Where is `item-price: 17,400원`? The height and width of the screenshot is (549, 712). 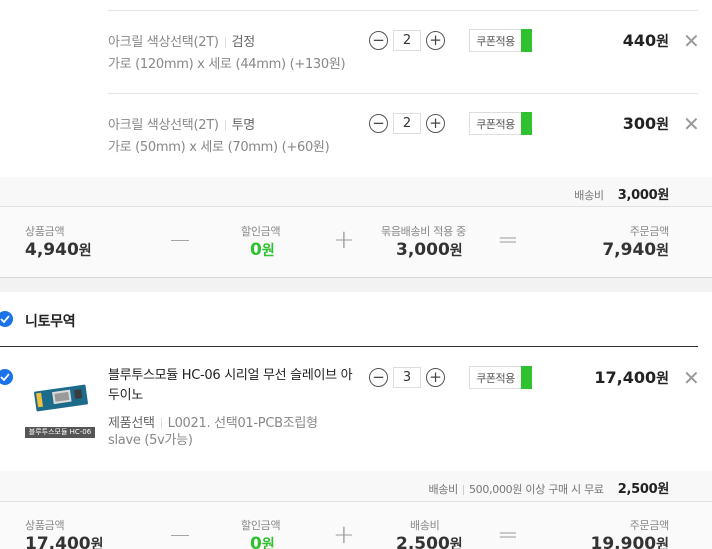
item-price: 17,400원 is located at coordinates (631, 378).